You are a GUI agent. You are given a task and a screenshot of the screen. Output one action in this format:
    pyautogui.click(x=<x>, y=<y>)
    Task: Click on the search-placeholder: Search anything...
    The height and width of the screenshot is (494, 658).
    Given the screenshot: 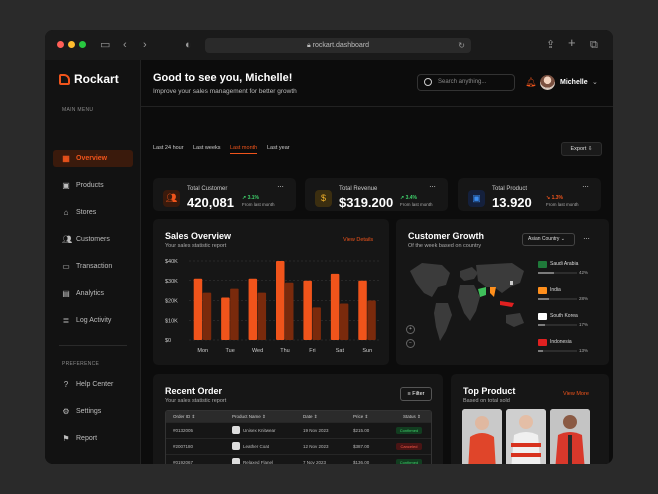 What is the action you would take?
    pyautogui.click(x=462, y=82)
    